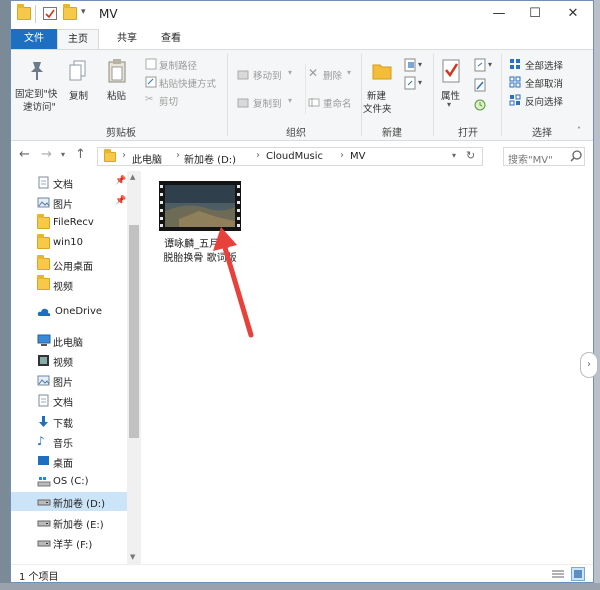 This screenshot has width=600, height=590. I want to click on scroll-up-icon: ▲, so click(132, 177).